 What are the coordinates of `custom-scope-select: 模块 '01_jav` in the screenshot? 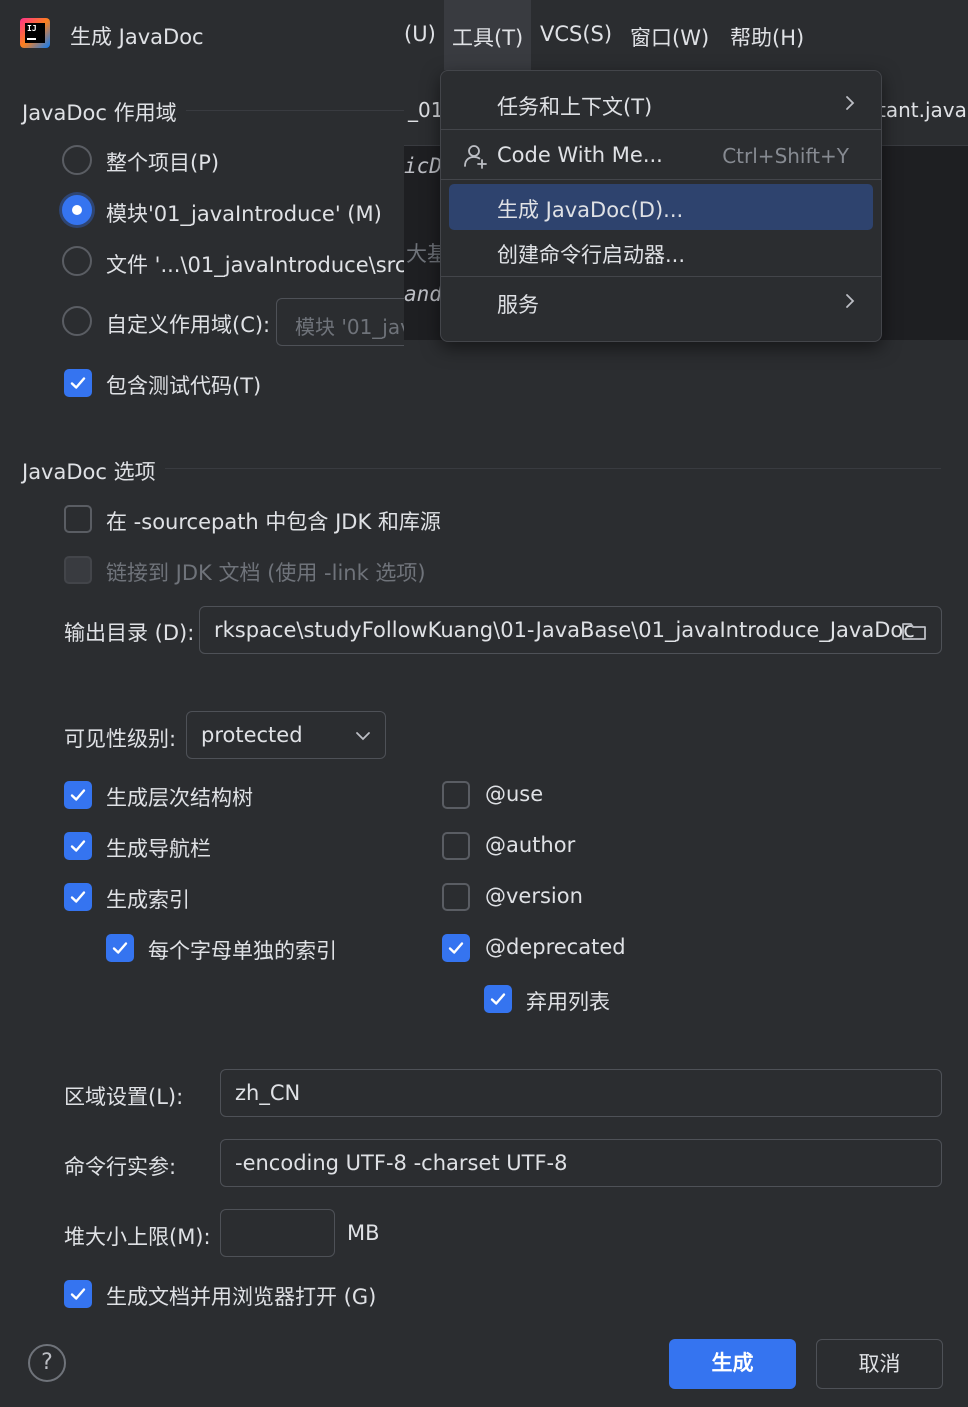 It's located at (340, 322).